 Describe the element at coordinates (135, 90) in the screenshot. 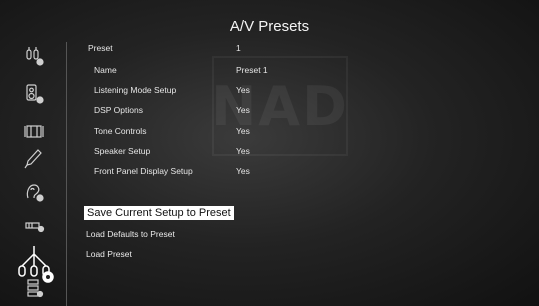

I see `setting-label-listening-mode-setup: Listening Mode Setup` at that location.